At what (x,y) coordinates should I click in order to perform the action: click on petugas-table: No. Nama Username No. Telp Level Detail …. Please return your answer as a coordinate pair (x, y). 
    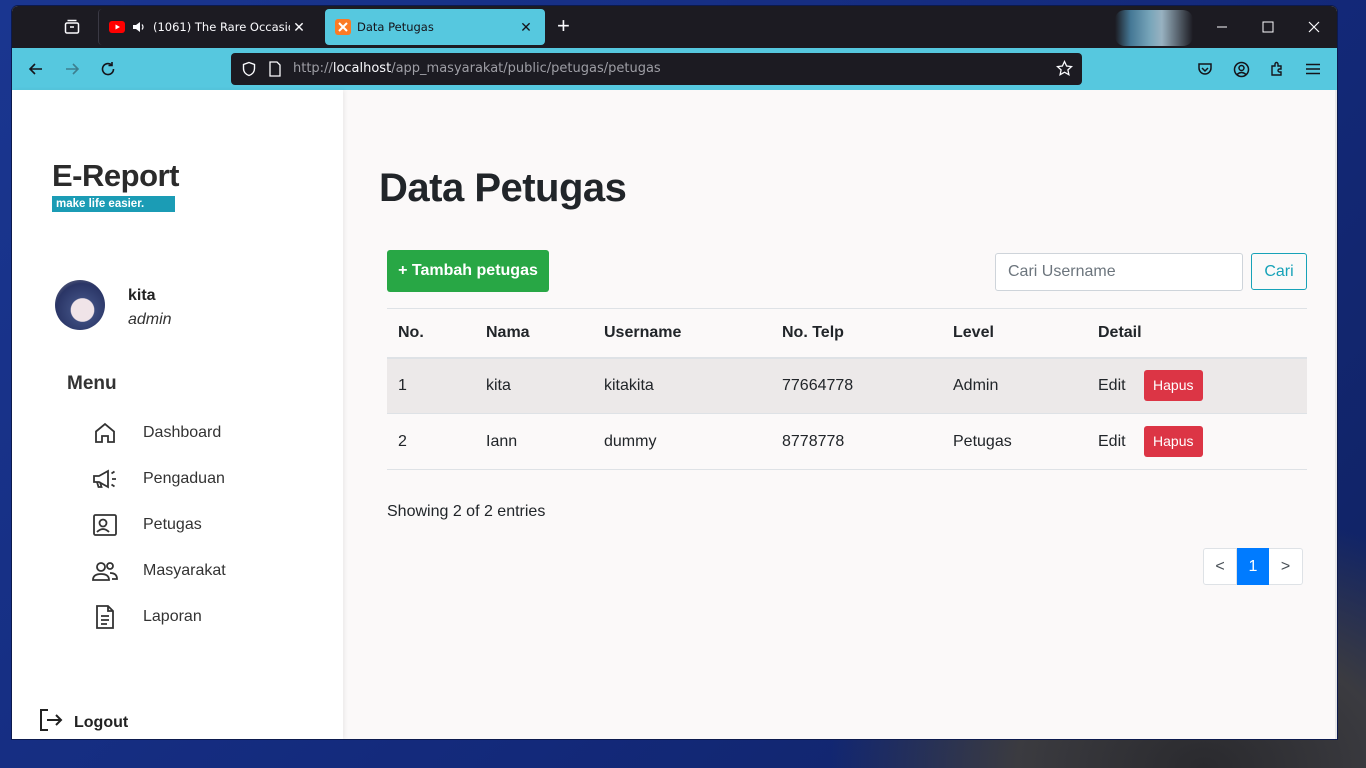
    Looking at the image, I should click on (847, 389).